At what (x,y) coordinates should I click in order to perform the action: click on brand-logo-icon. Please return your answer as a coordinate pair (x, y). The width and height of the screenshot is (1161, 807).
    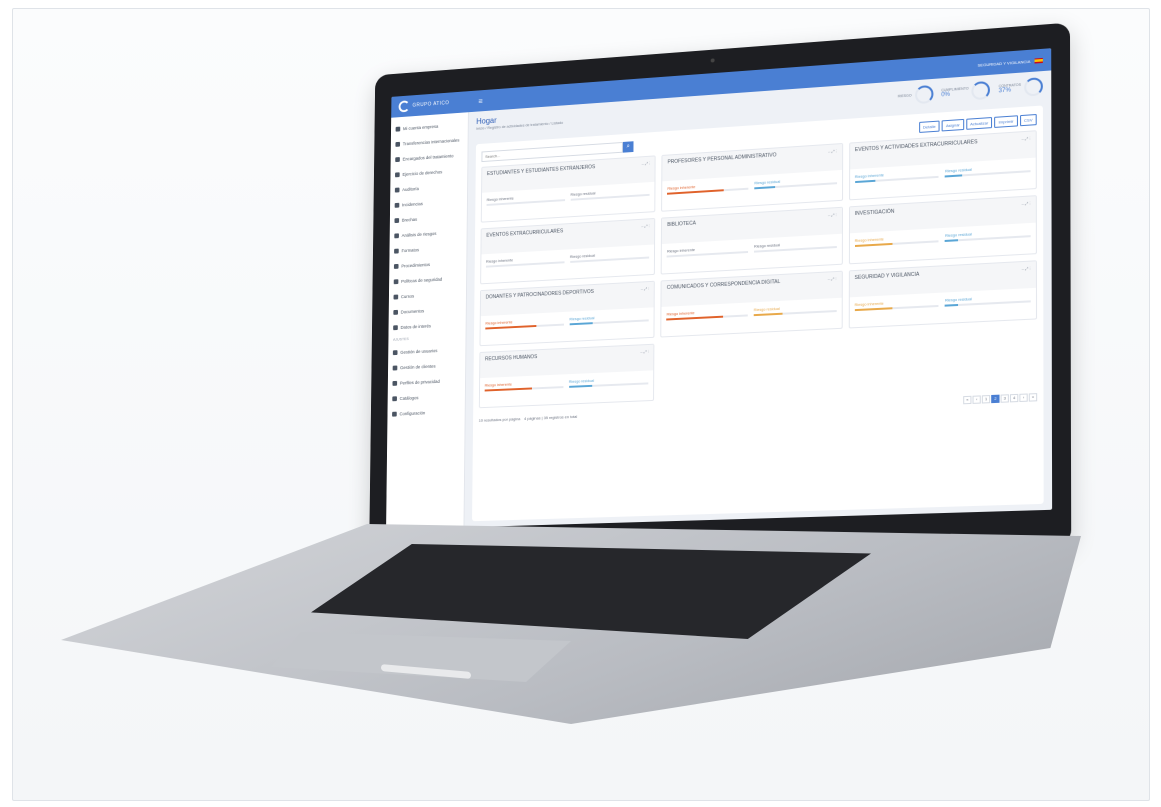
    Looking at the image, I should click on (404, 106).